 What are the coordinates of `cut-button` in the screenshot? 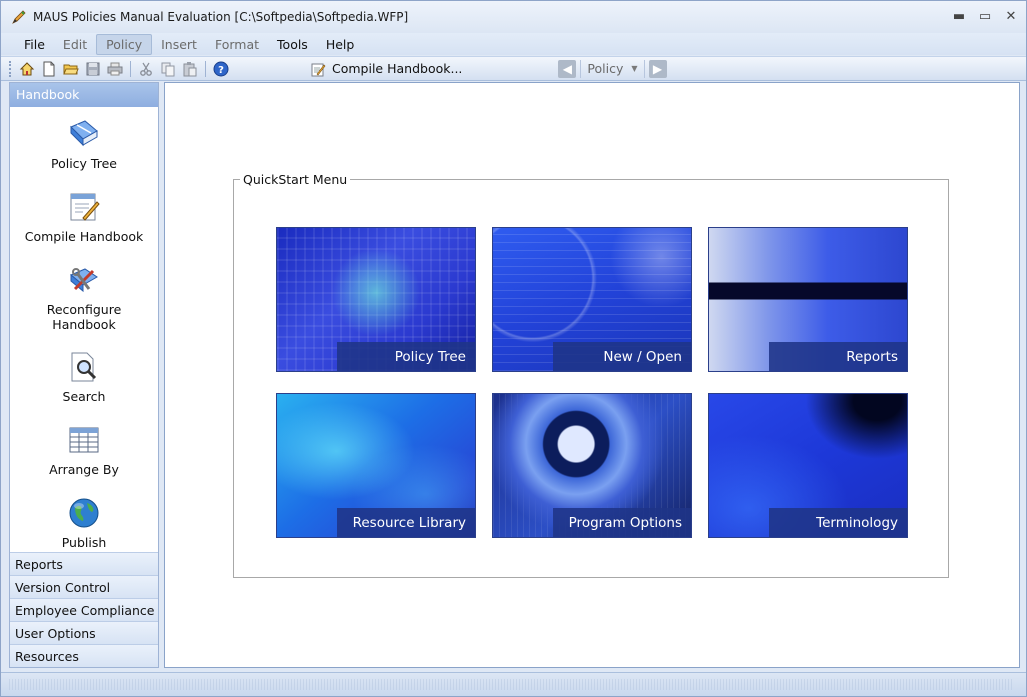 It's located at (146, 69).